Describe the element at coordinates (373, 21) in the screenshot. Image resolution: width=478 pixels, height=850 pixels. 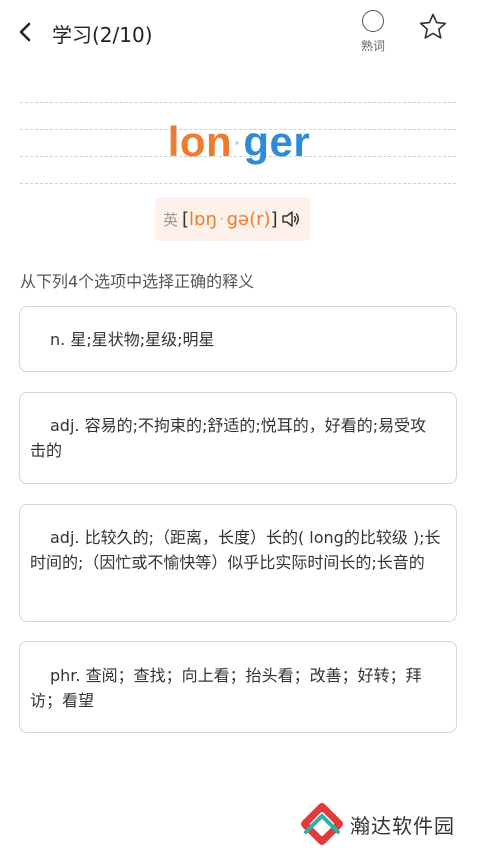
I see `circle-icon` at that location.